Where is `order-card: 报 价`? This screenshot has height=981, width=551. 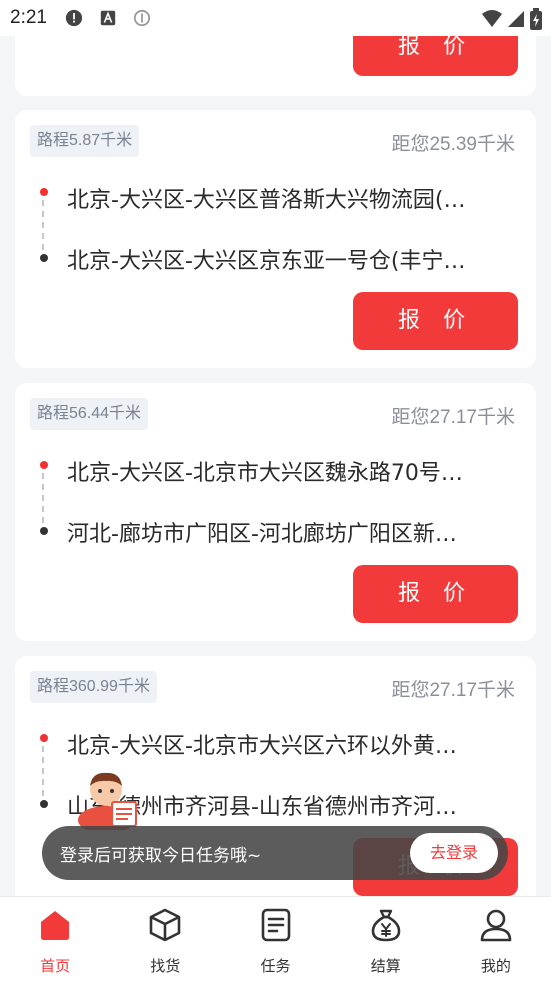 order-card: 报 价 is located at coordinates (275, 66).